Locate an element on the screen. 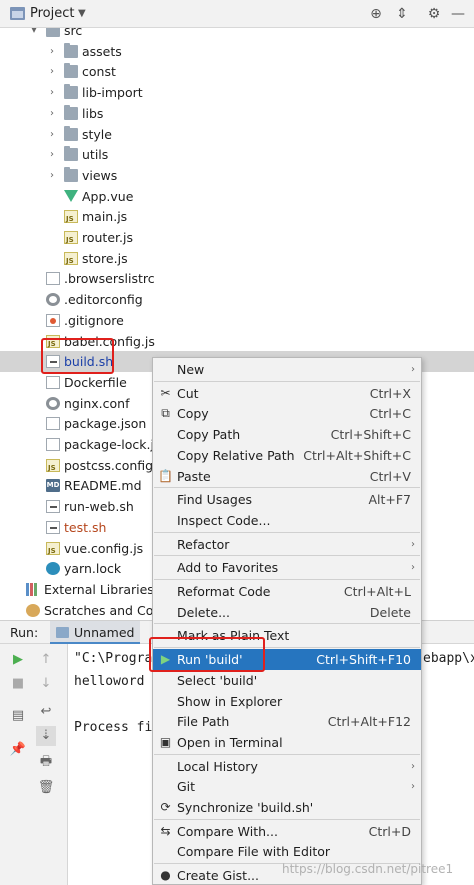 The image size is (474, 885). yarn-icon is located at coordinates (53, 569).